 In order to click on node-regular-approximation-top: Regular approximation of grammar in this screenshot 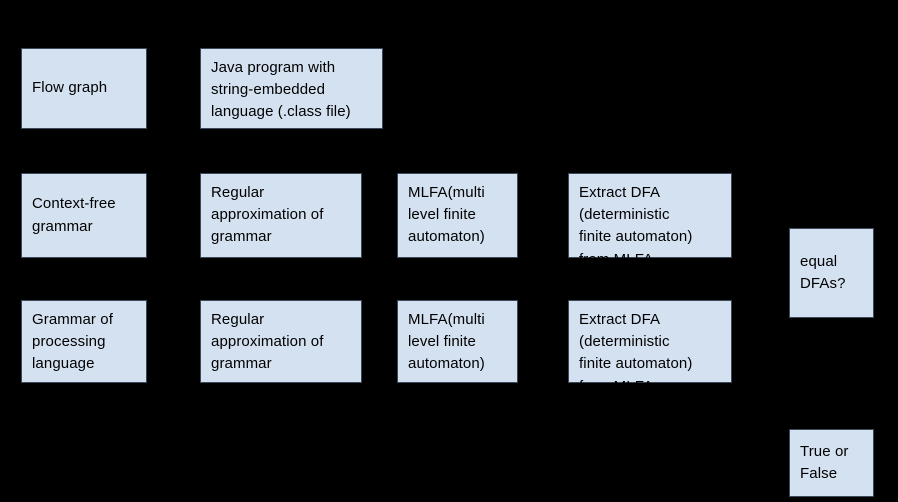, I will do `click(281, 215)`.